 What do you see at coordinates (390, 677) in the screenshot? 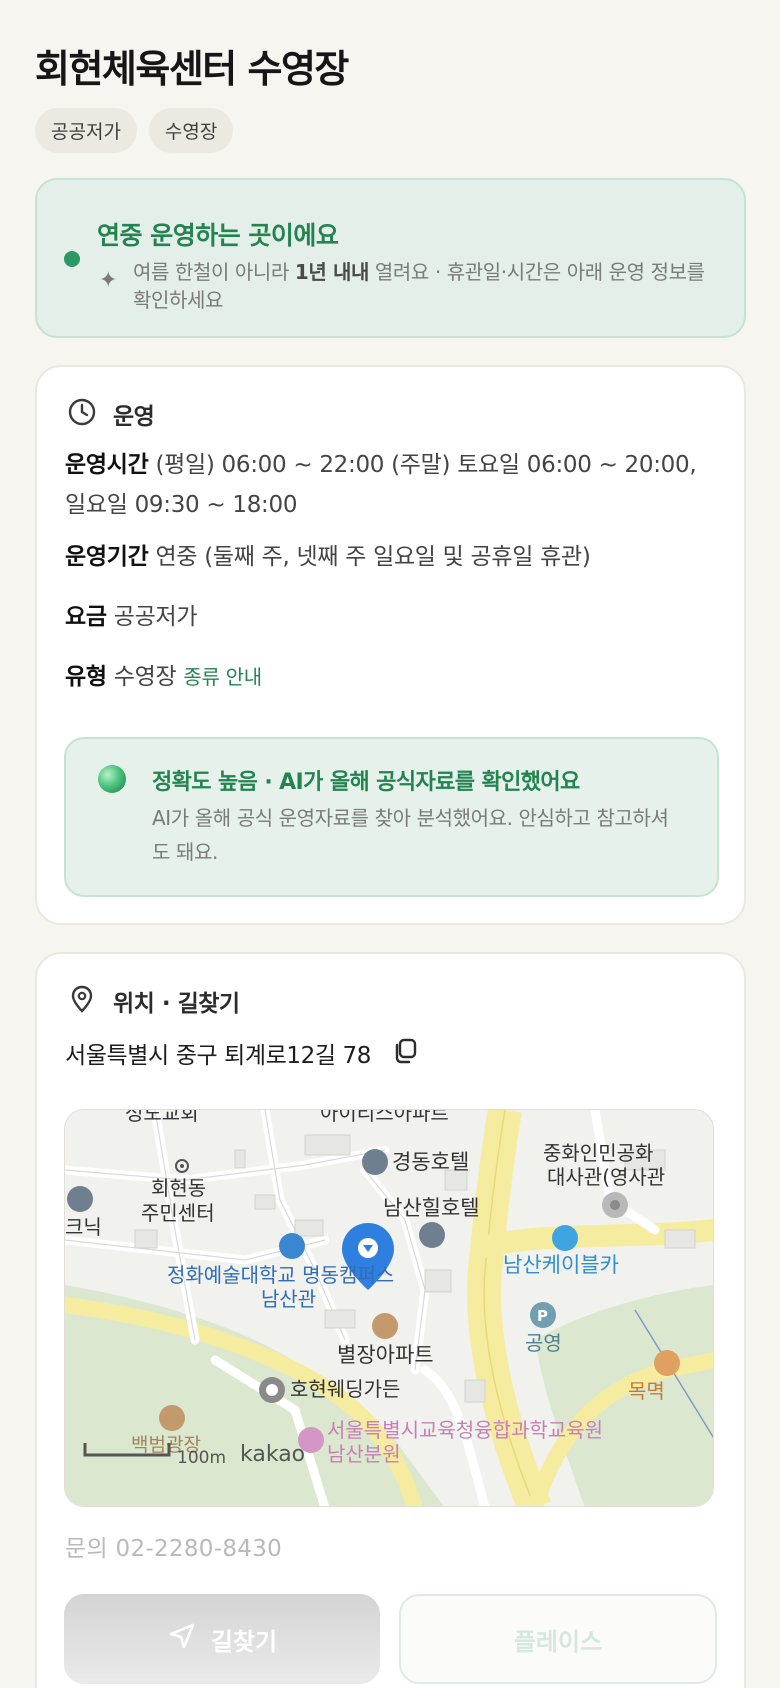
I see `type-row: 유형 수영장 종류 안내` at bounding box center [390, 677].